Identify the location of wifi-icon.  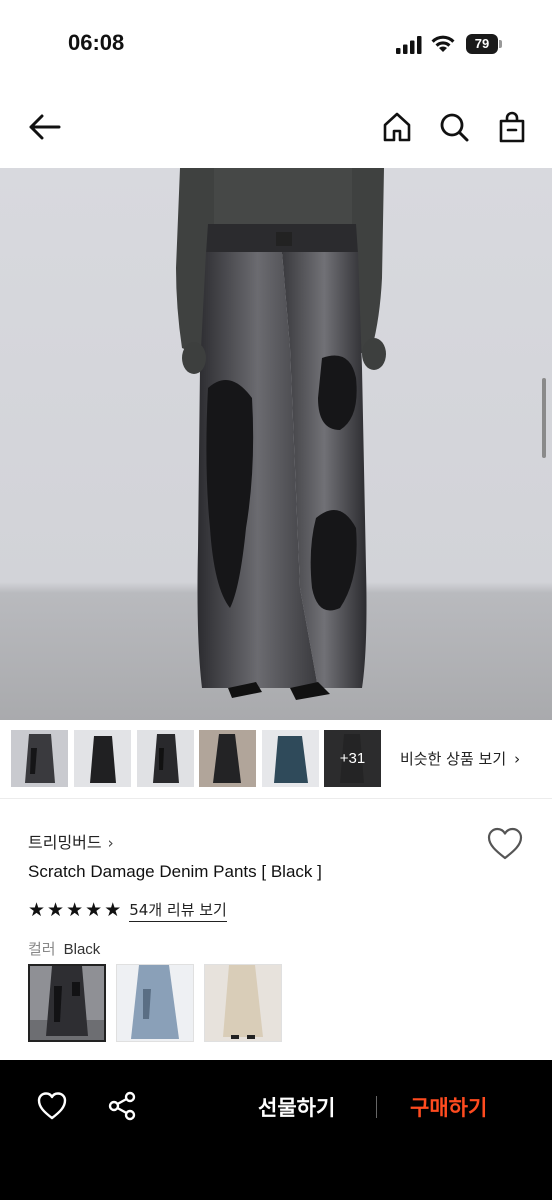
(443, 43).